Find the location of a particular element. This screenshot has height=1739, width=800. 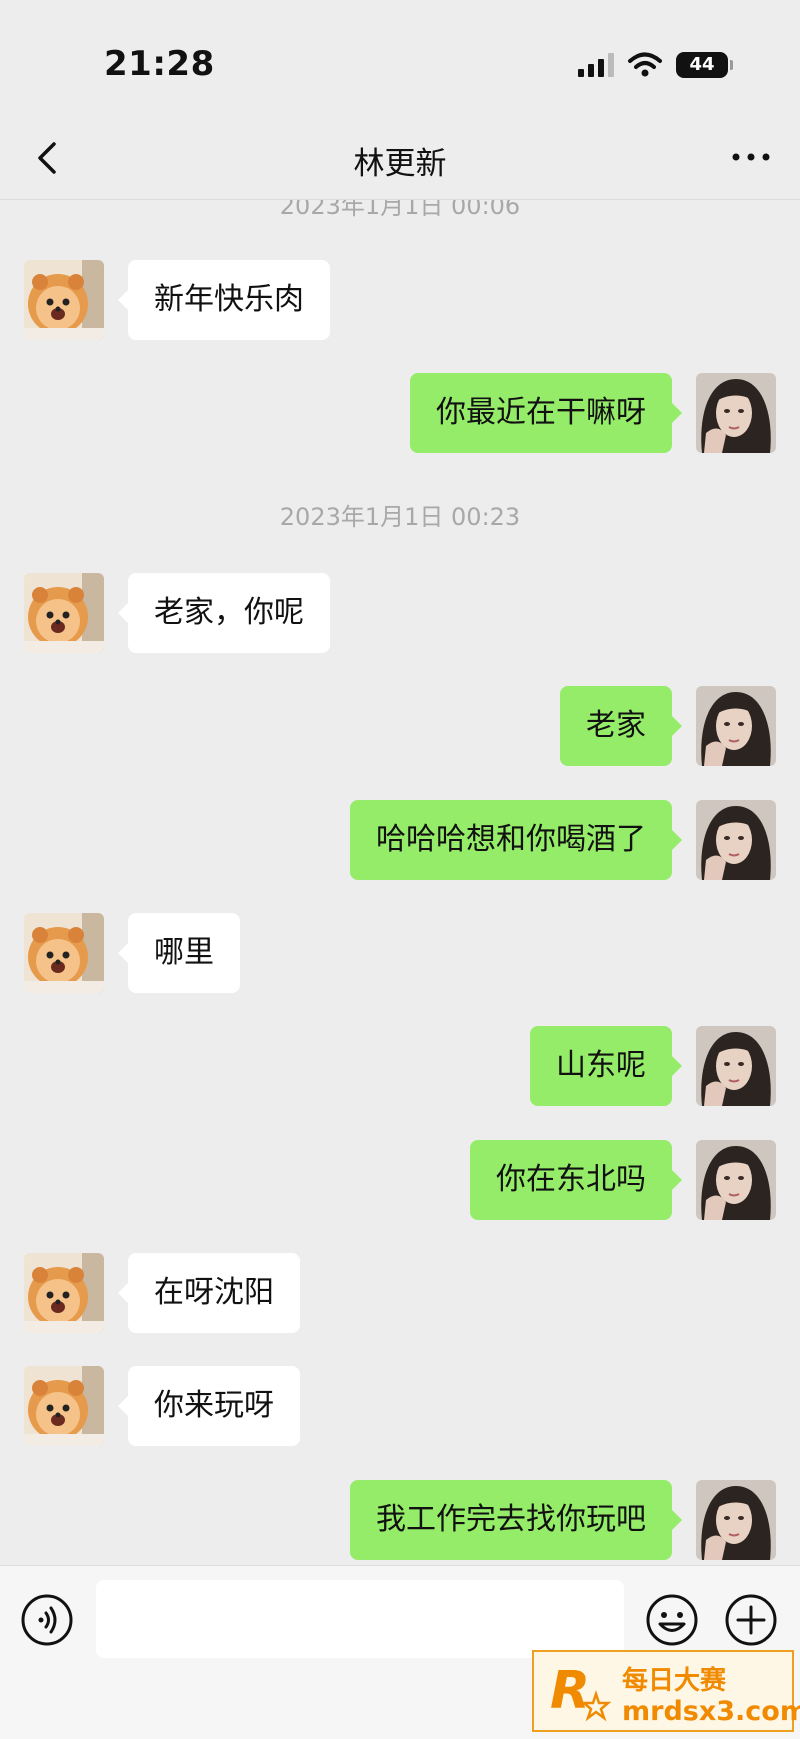

status-time: 21:28 is located at coordinates (159, 64).